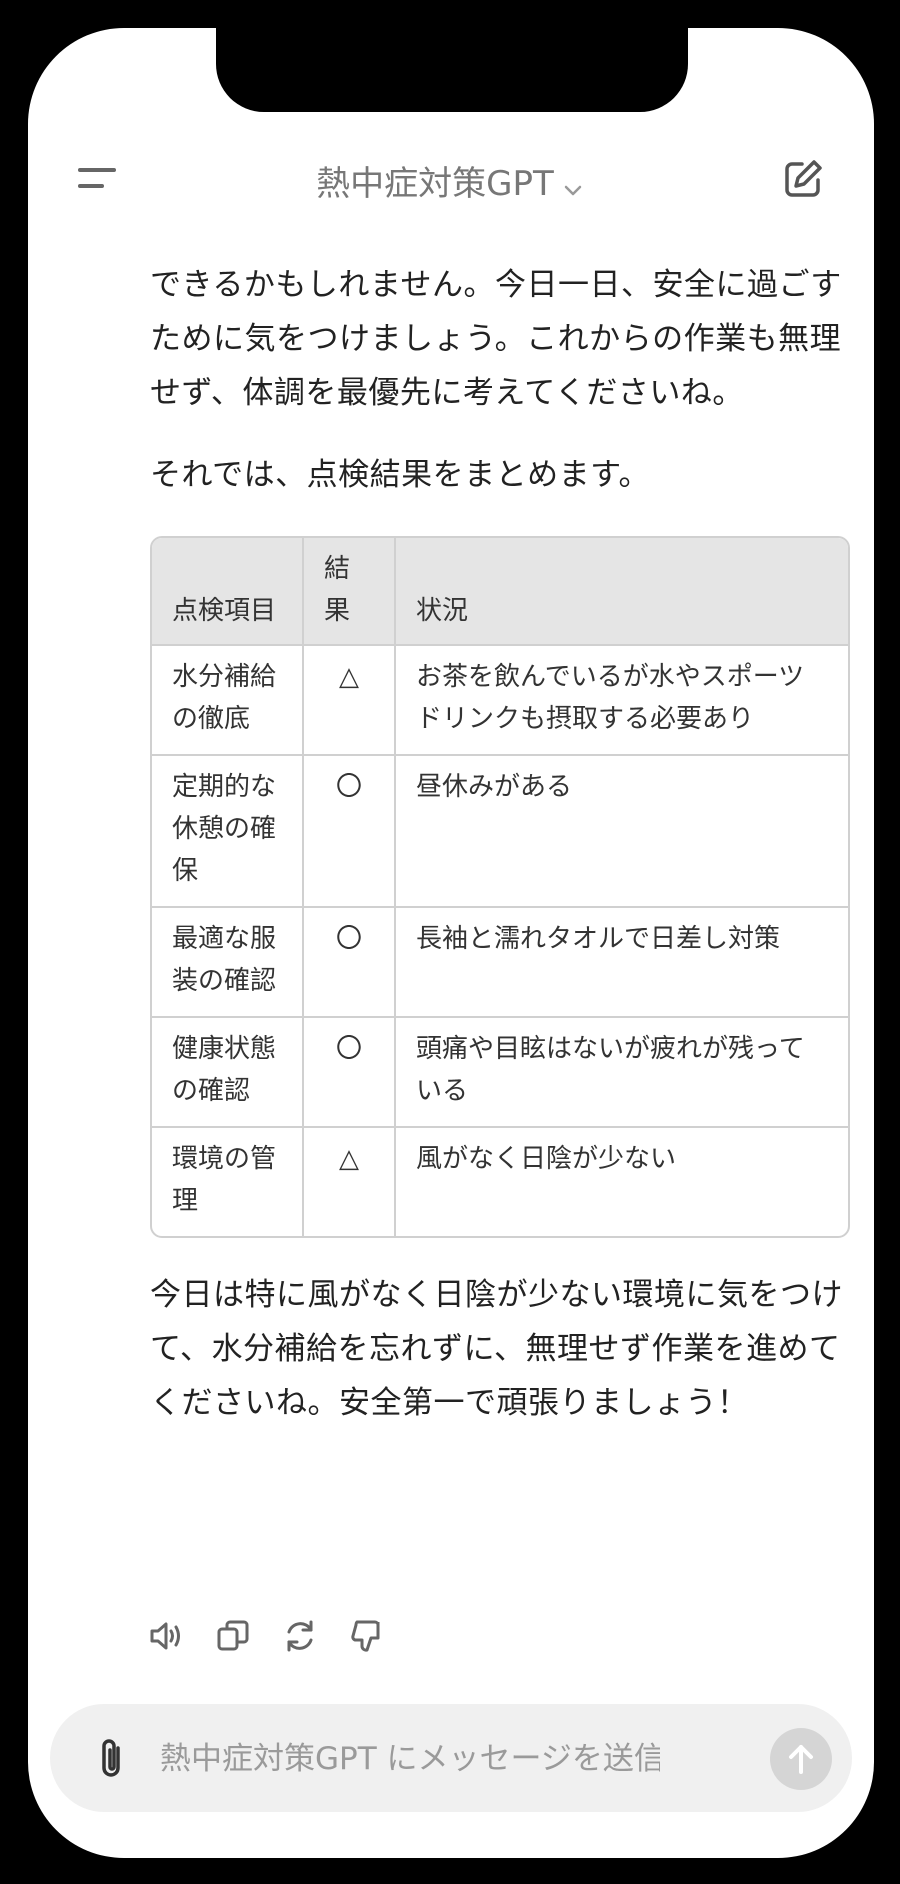 The image size is (900, 1884). Describe the element at coordinates (410, 1759) in the screenshot. I see `message-input` at that location.